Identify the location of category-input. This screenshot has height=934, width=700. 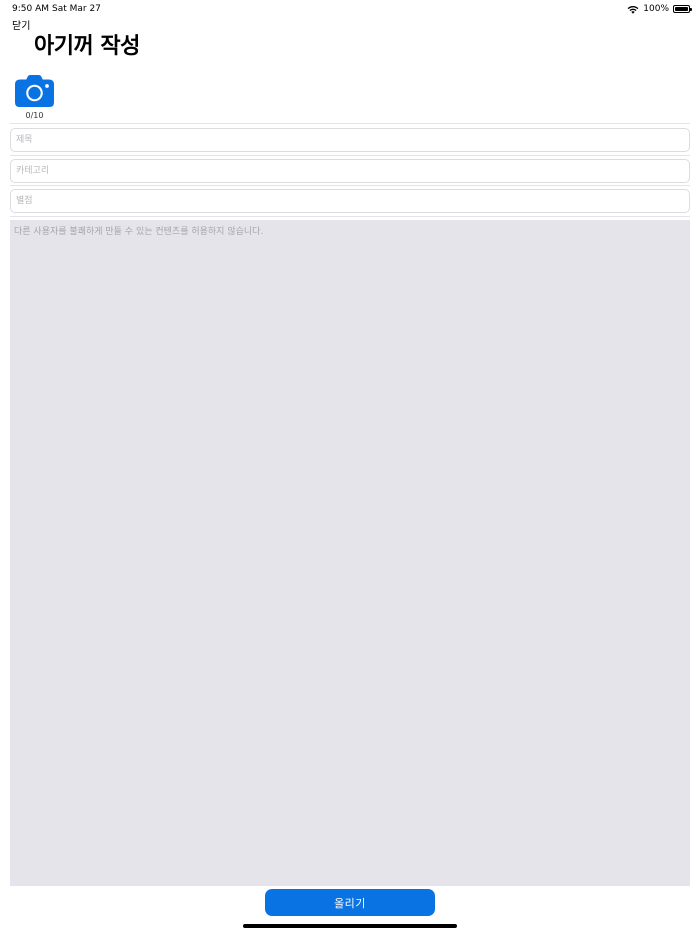
(350, 171).